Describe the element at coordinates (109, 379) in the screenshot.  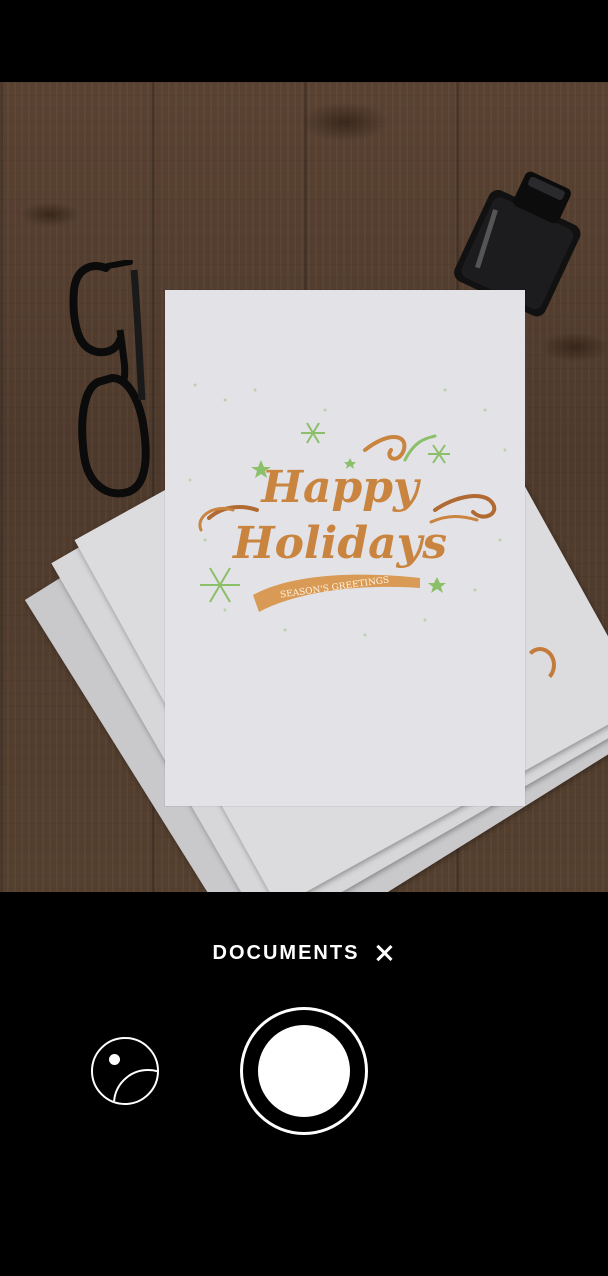
I see `eyeglasses-image` at that location.